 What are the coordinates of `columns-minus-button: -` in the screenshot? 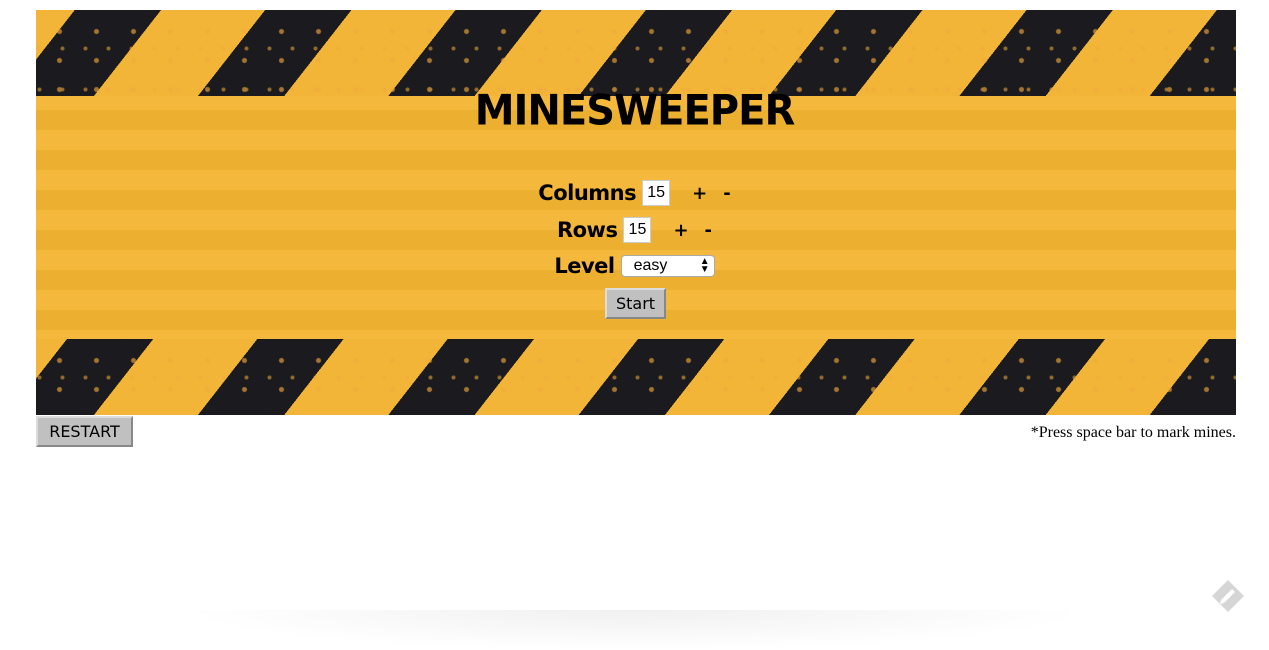 It's located at (726, 193).